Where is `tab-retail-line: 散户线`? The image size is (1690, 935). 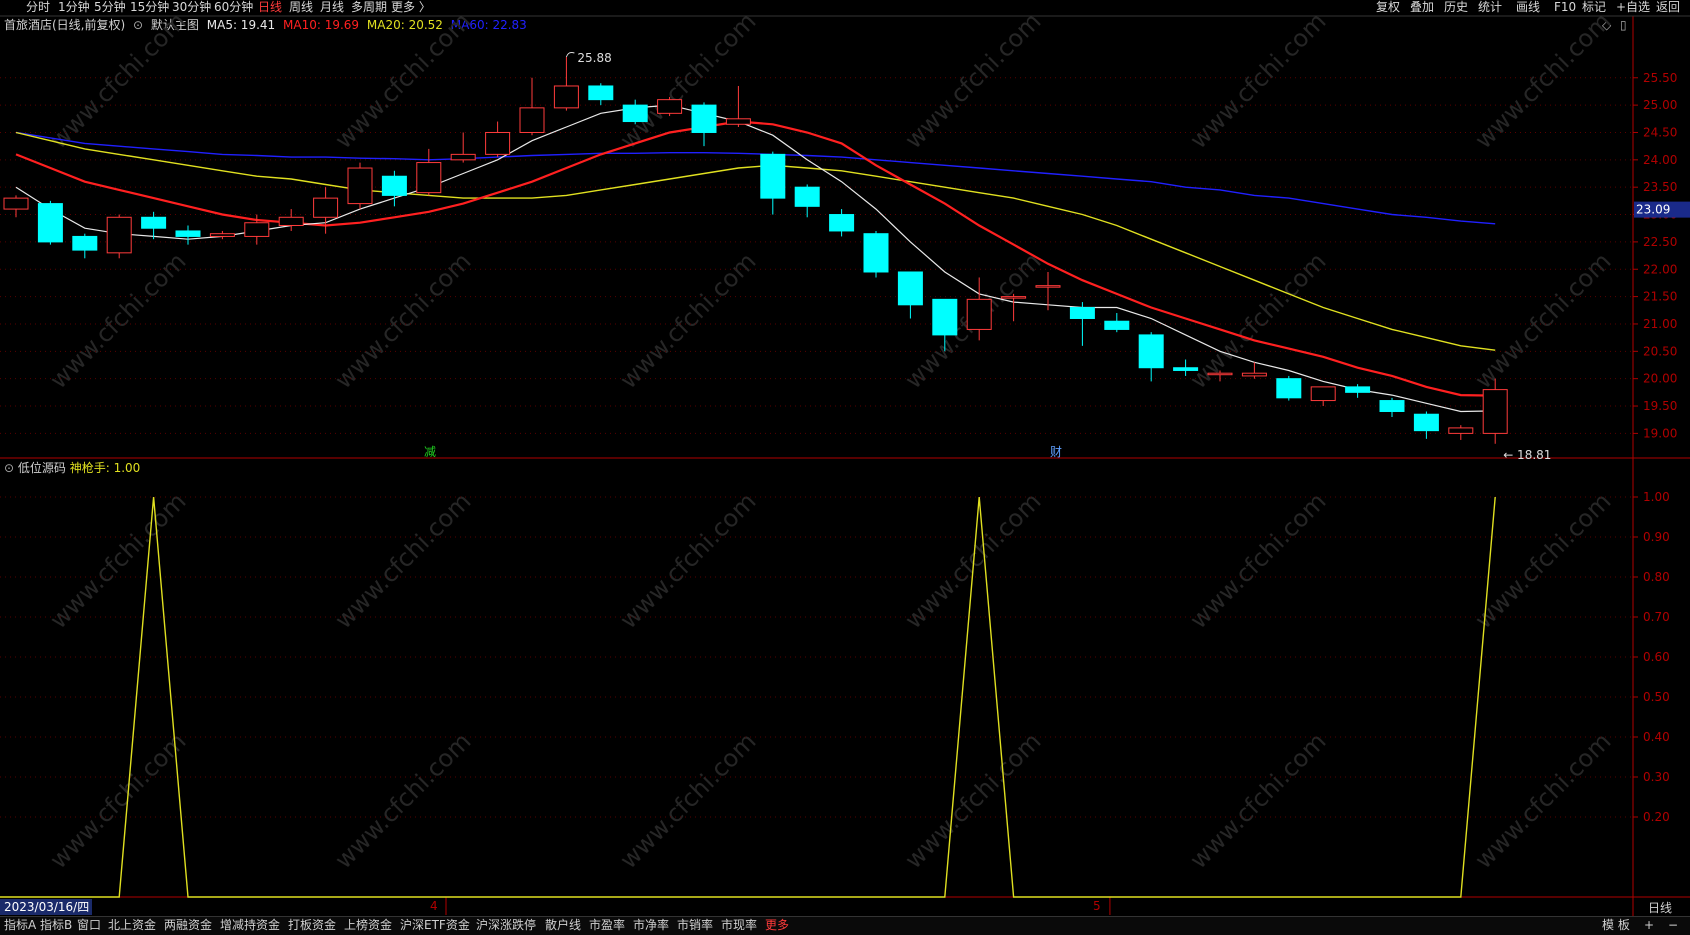
tab-retail-line: 散户线 is located at coordinates (563, 925).